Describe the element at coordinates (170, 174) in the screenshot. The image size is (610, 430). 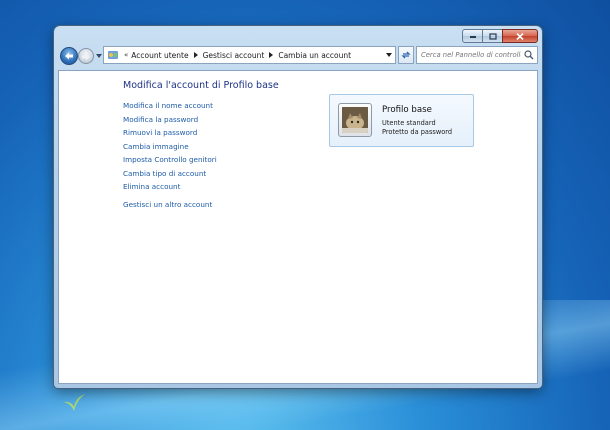
I see `task-link-change-account-type: Cambia tipo di account` at that location.